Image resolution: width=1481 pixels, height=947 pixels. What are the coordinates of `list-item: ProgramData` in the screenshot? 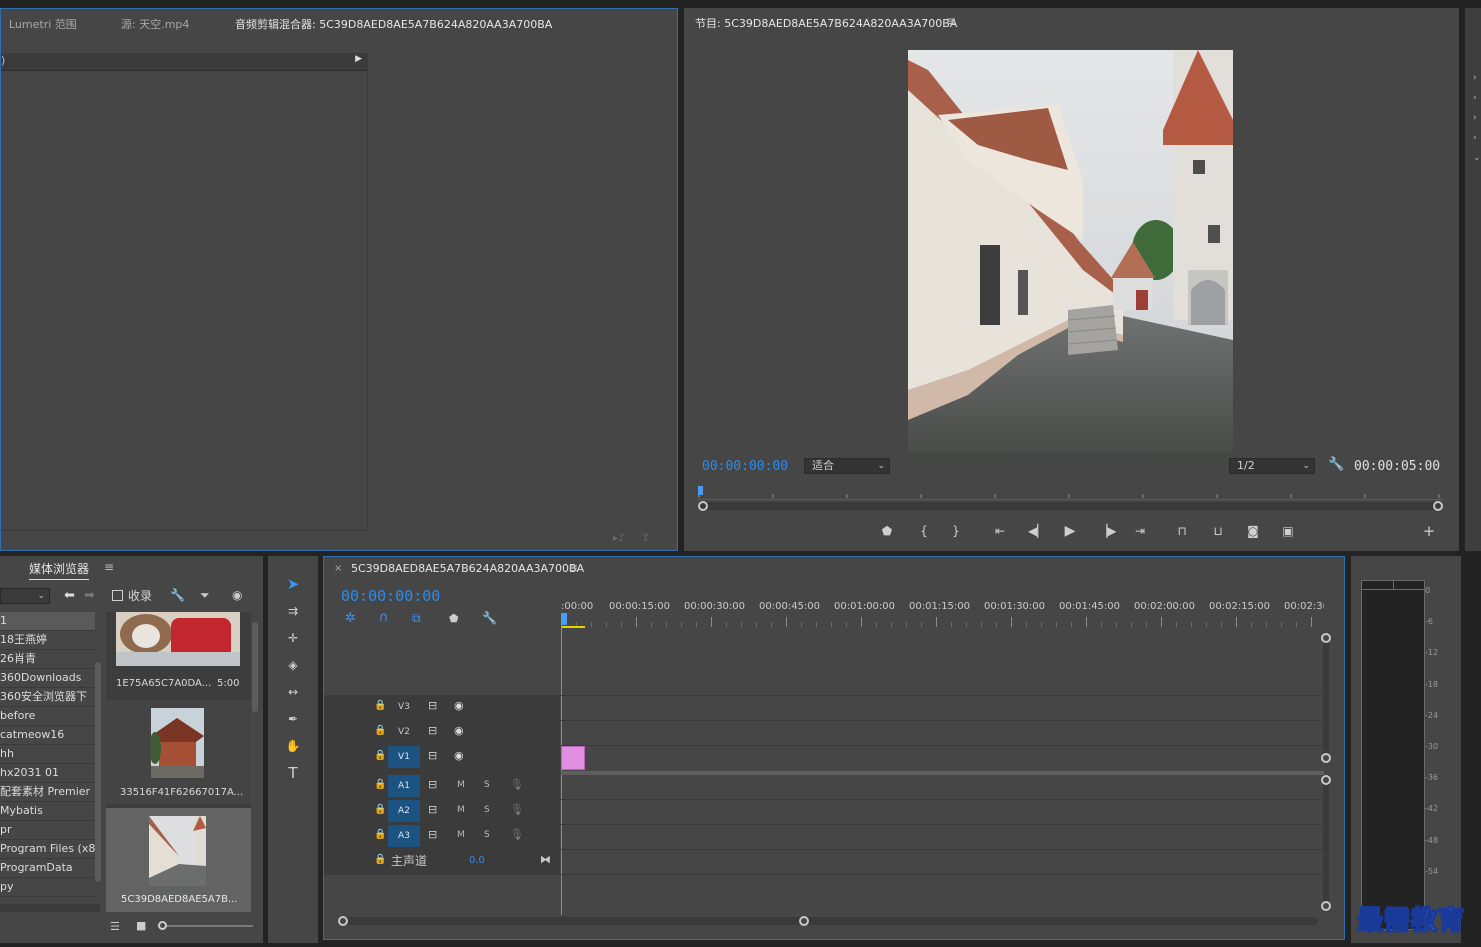 It's located at (47, 868).